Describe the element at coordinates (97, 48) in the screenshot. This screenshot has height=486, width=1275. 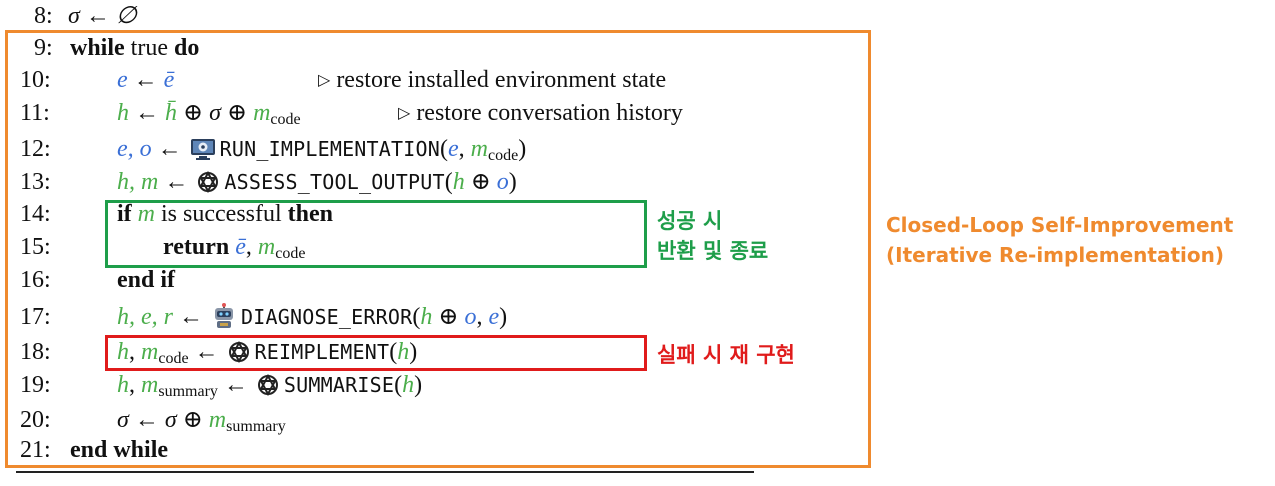
I see `keyword-while: while` at that location.